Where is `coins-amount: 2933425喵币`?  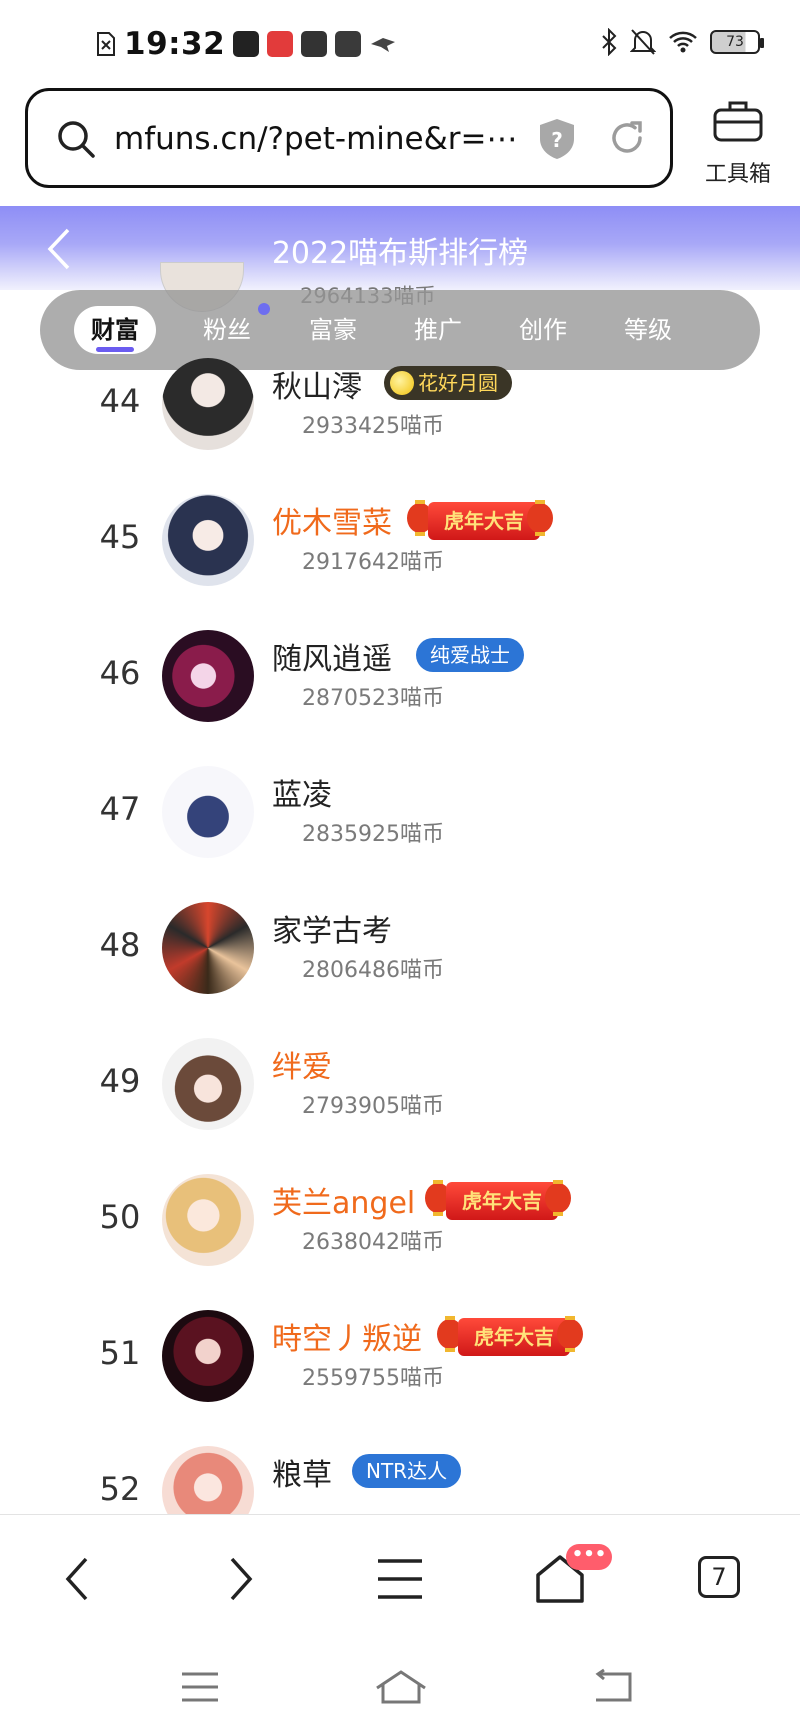 coins-amount: 2933425喵币 is located at coordinates (373, 426).